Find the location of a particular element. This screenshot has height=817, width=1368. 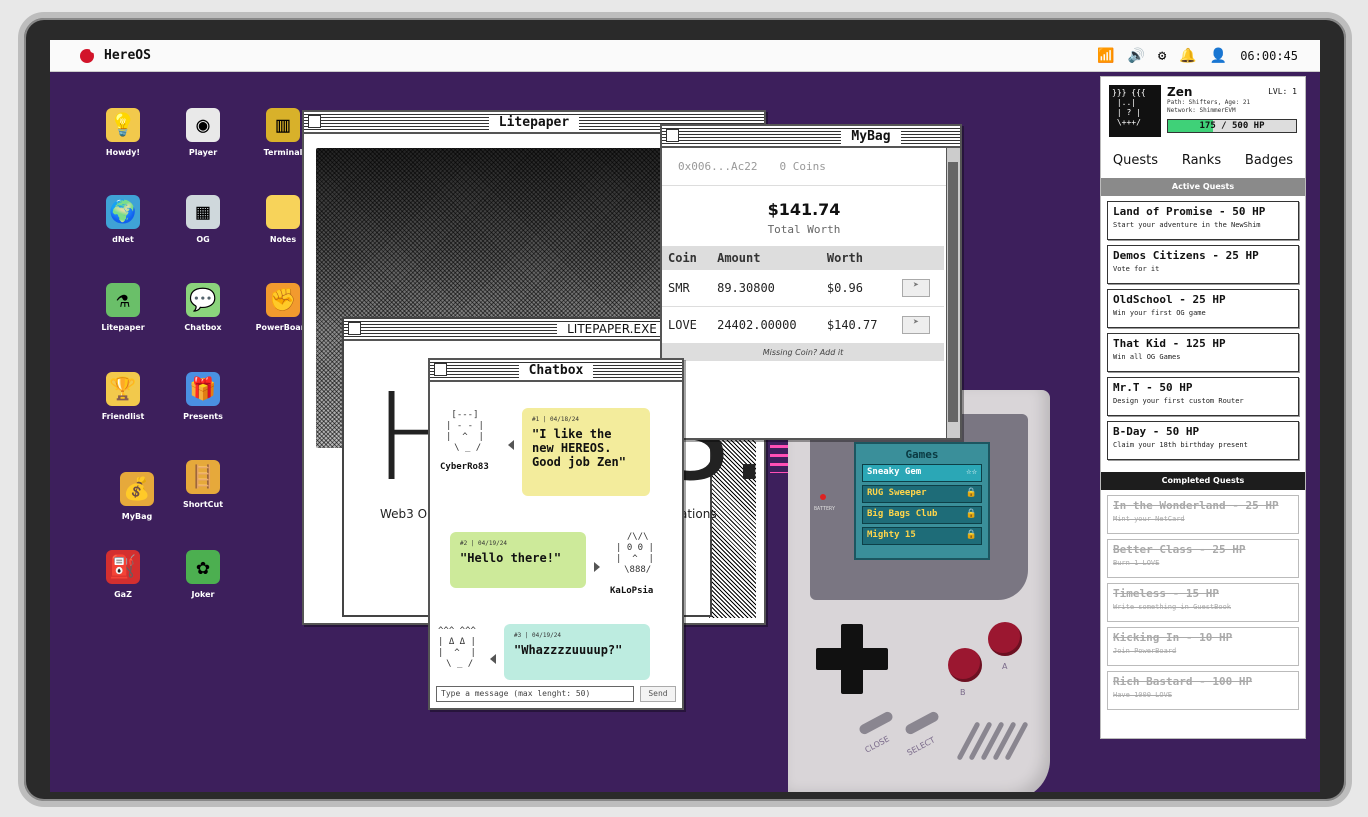

profile-avatar: }}} {{{ |..| | ? | \+++/ is located at coordinates (1135, 111).